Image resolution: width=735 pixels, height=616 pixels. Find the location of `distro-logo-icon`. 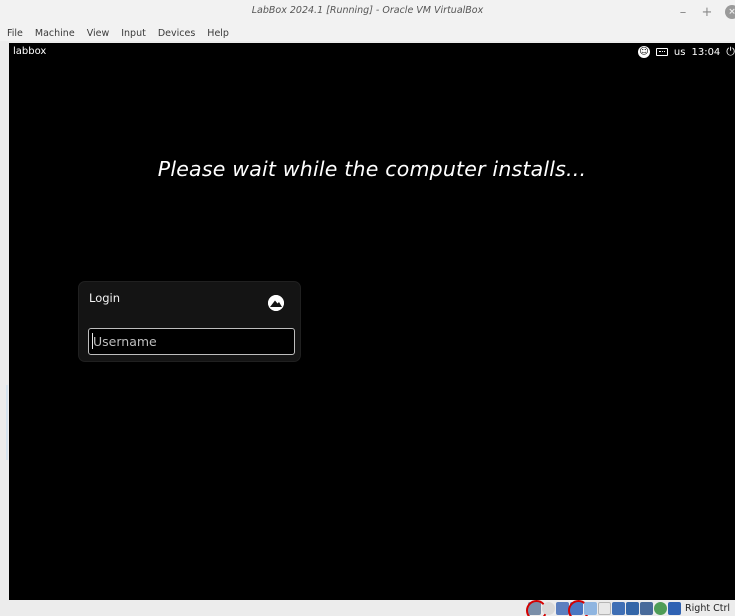

distro-logo-icon is located at coordinates (276, 303).